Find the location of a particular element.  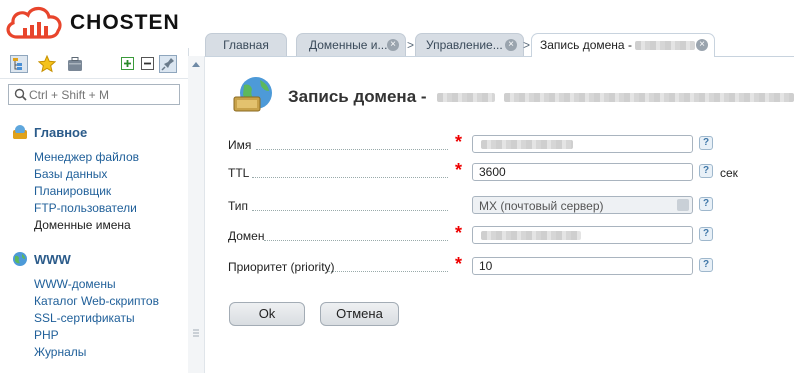

sidebar-splitter is located at coordinates (196, 214).